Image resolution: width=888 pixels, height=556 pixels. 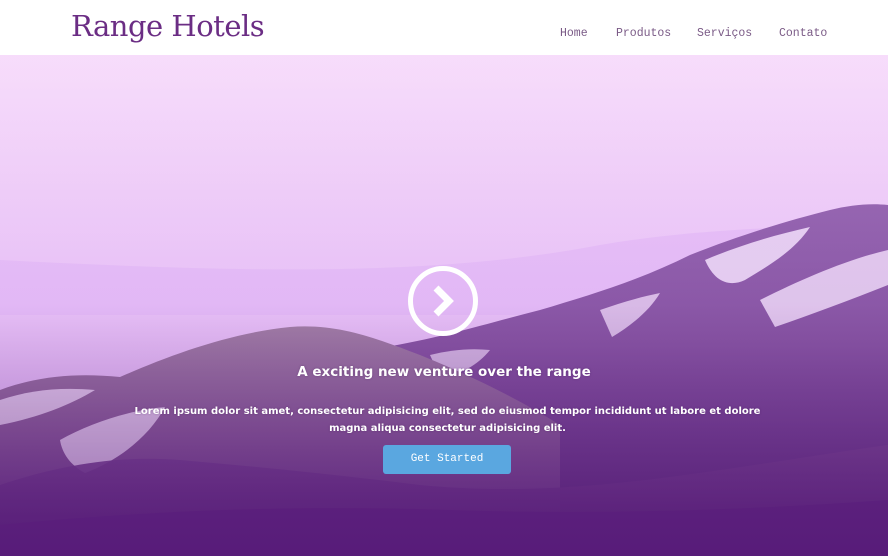 What do you see at coordinates (444, 35) in the screenshot?
I see `main-nav: Home Produtos Serviços Contato` at bounding box center [444, 35].